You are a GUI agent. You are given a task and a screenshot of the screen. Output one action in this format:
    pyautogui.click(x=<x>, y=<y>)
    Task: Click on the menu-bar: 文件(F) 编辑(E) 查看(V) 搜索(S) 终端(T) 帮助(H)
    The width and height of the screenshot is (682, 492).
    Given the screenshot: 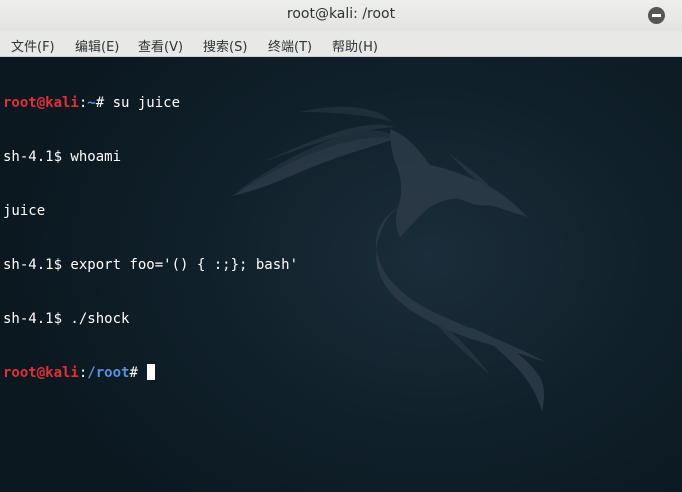 What is the action you would take?
    pyautogui.click(x=341, y=44)
    